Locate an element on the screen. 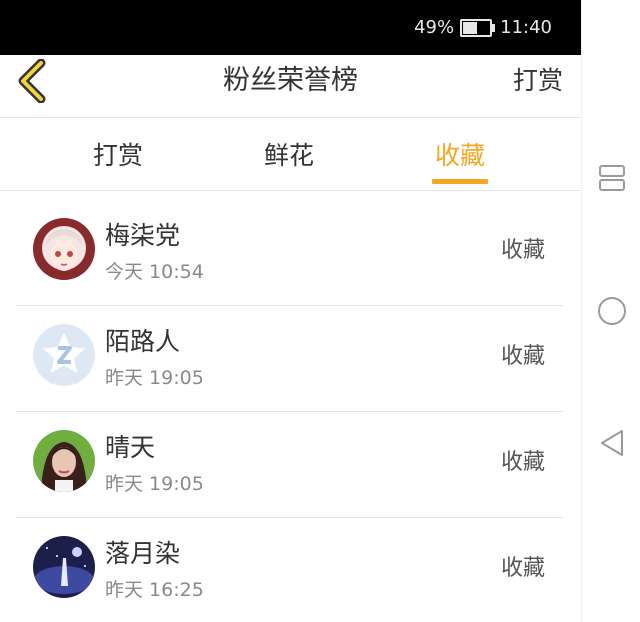  tab-label: 鲜花 is located at coordinates (288, 155).